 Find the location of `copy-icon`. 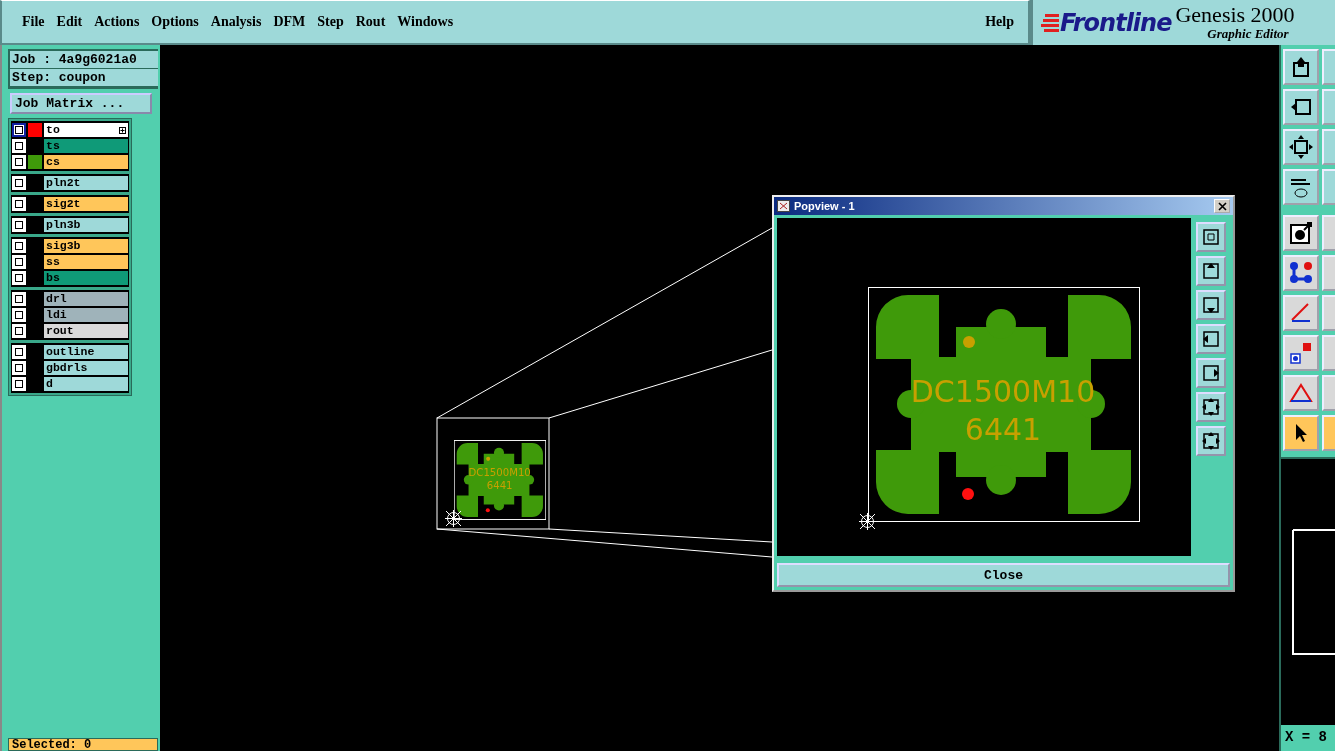

copy-icon is located at coordinates (1210, 237).